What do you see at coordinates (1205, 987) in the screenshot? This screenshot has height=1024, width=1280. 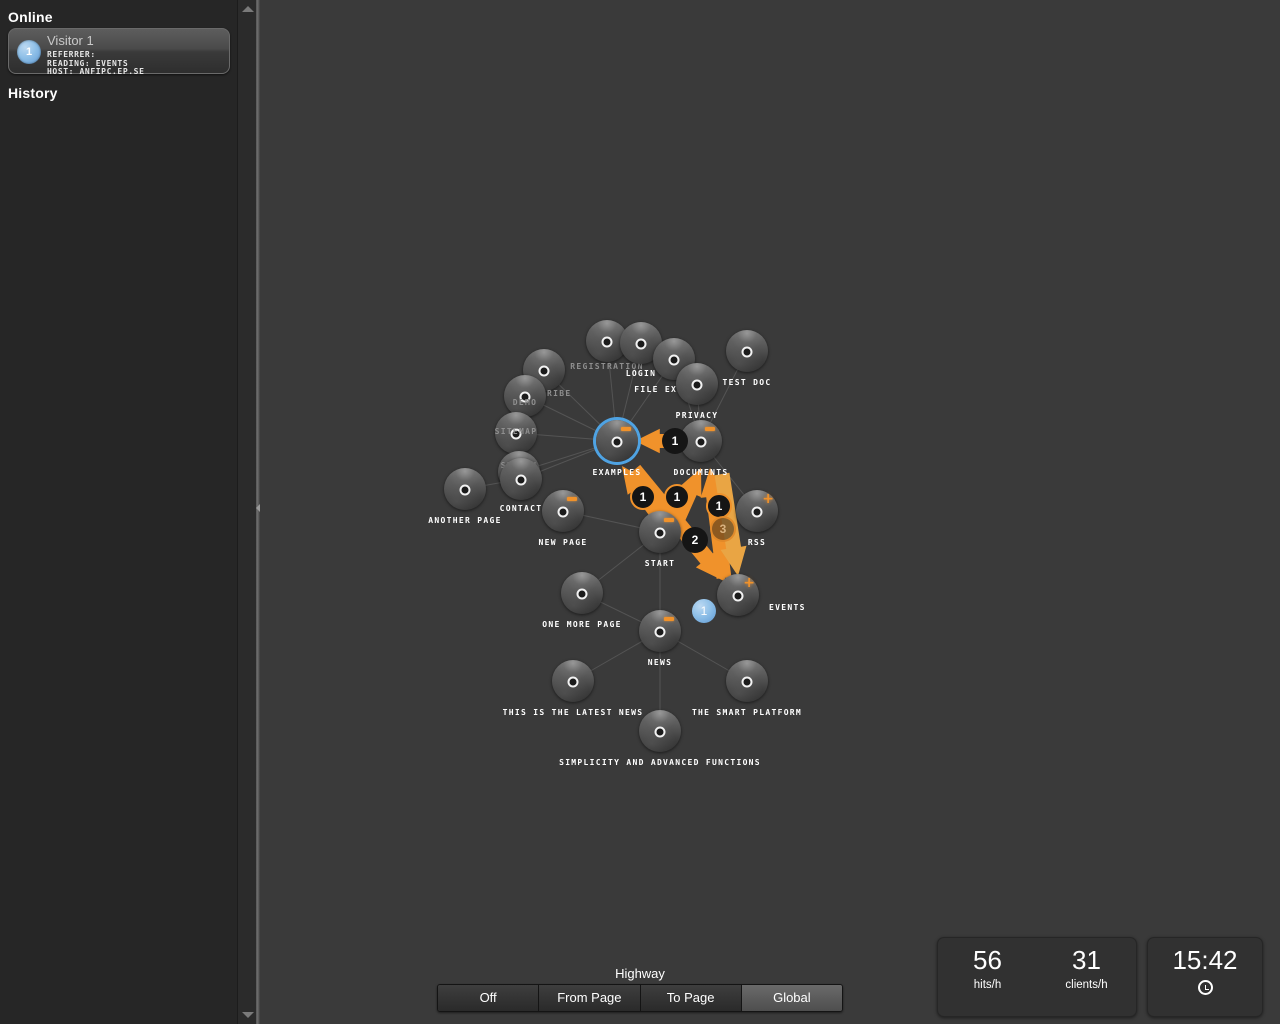 I see `clock-icon` at bounding box center [1205, 987].